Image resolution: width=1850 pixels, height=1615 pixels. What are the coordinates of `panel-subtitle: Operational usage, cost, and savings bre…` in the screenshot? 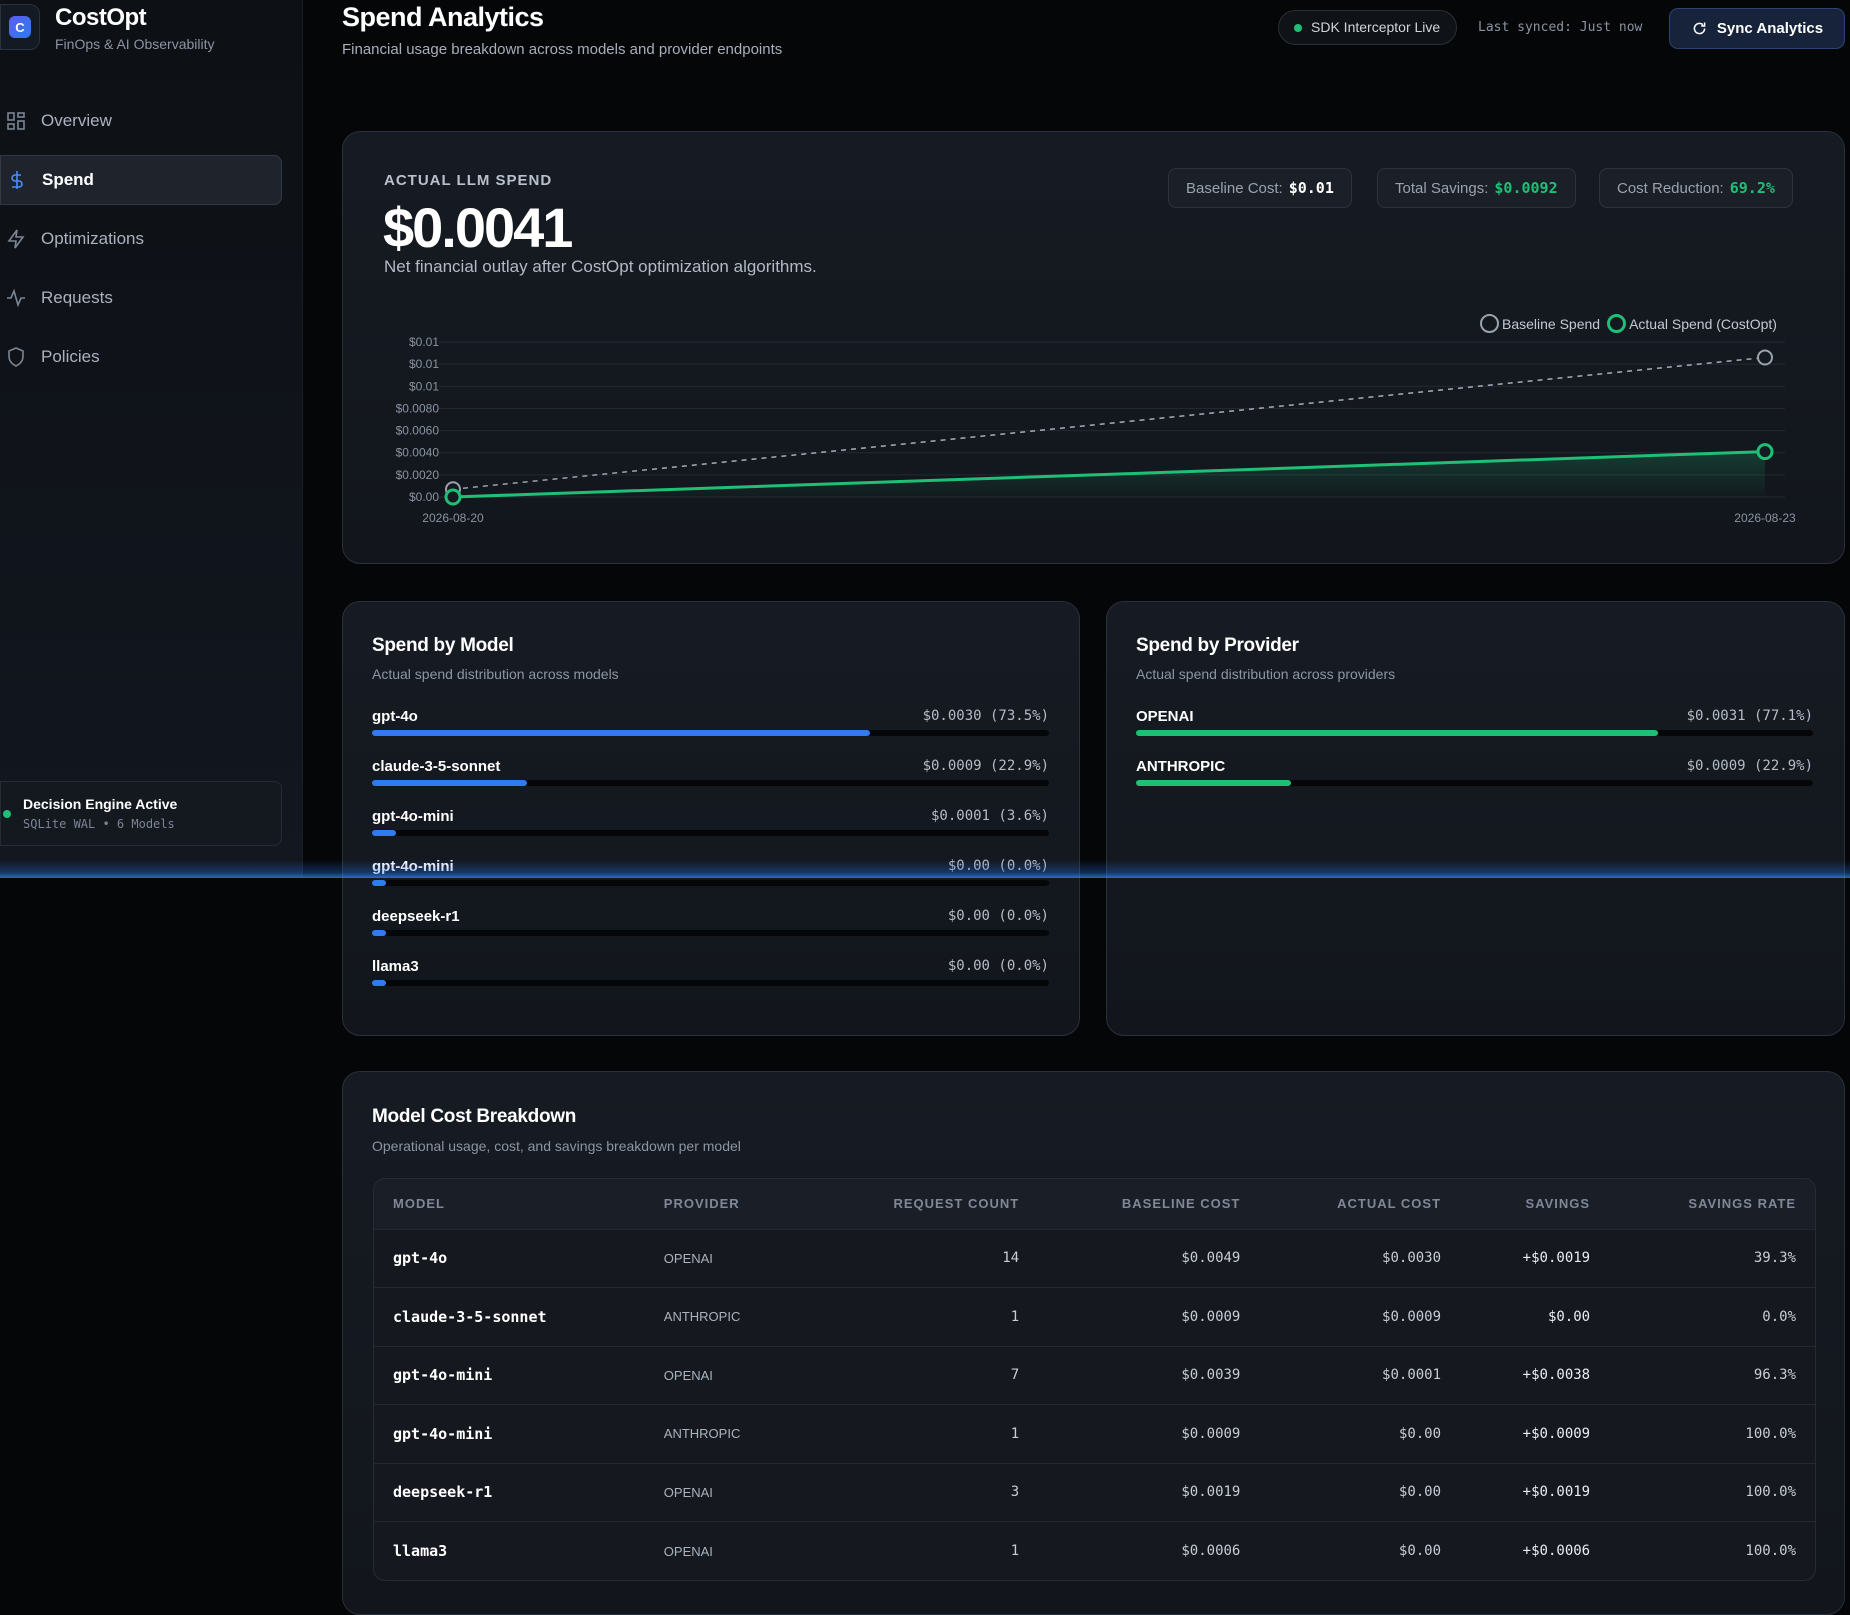 It's located at (556, 1146).